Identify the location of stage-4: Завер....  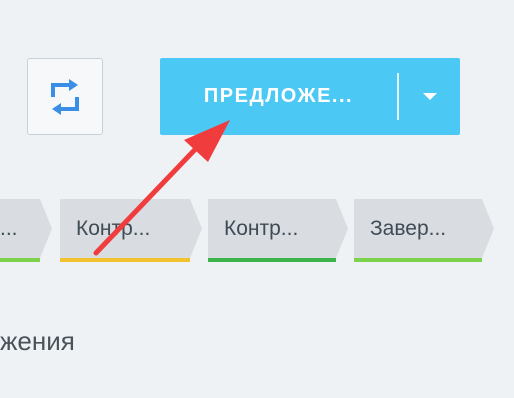
(424, 230).